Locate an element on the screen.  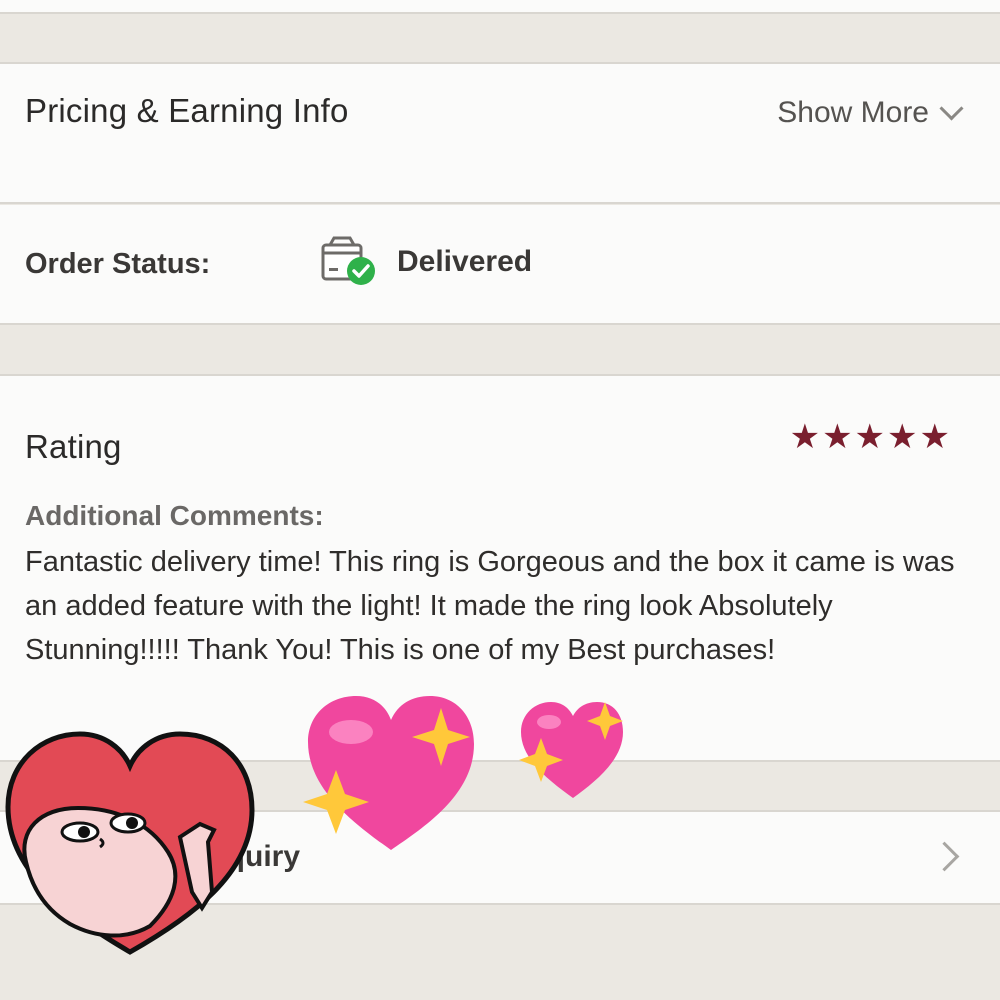
additional-comments-label: Additional Comments: is located at coordinates (174, 515).